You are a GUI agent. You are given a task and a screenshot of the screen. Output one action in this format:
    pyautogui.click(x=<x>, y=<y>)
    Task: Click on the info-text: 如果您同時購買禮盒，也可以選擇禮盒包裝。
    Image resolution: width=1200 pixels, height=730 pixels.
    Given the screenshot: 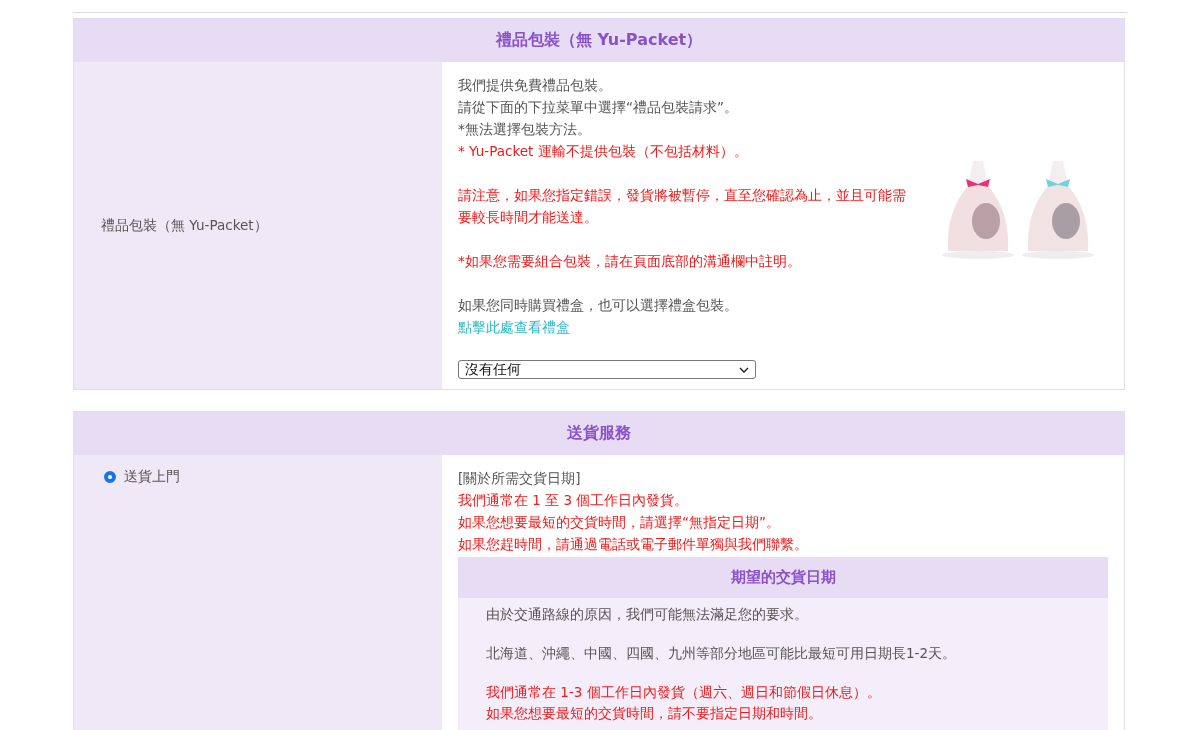 What is the action you would take?
    pyautogui.click(x=598, y=305)
    